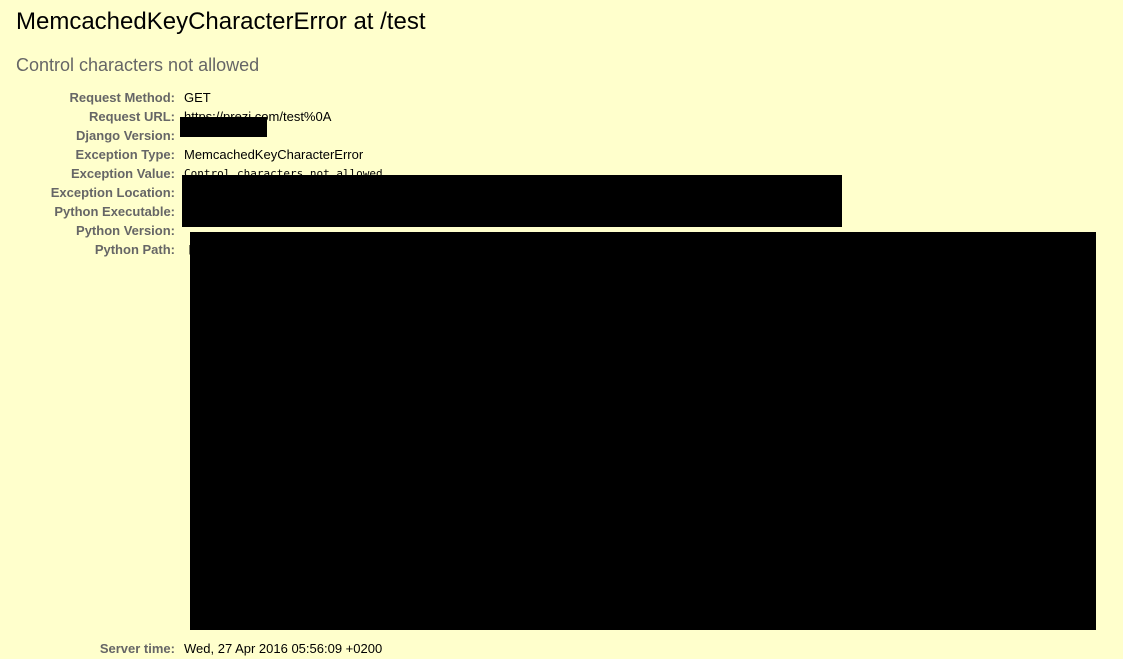  Describe the element at coordinates (114, 211) in the screenshot. I see `meta-label: Python Executable:` at that location.